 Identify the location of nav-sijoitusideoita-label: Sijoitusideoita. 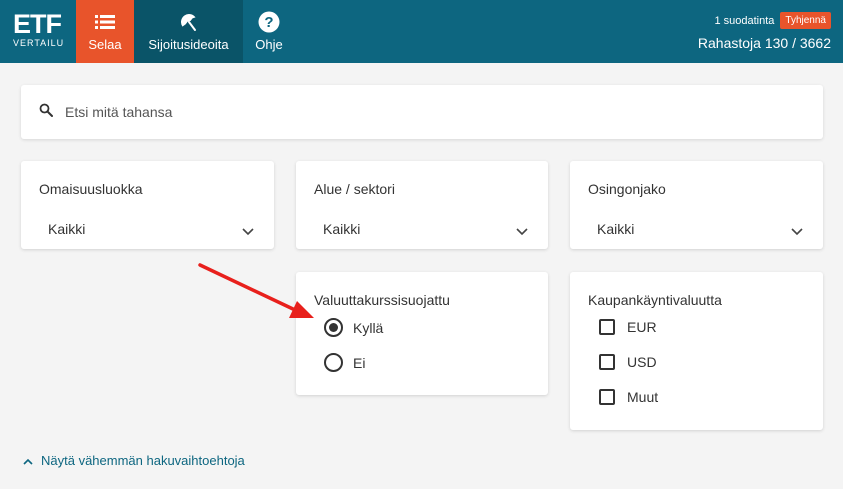
(188, 44).